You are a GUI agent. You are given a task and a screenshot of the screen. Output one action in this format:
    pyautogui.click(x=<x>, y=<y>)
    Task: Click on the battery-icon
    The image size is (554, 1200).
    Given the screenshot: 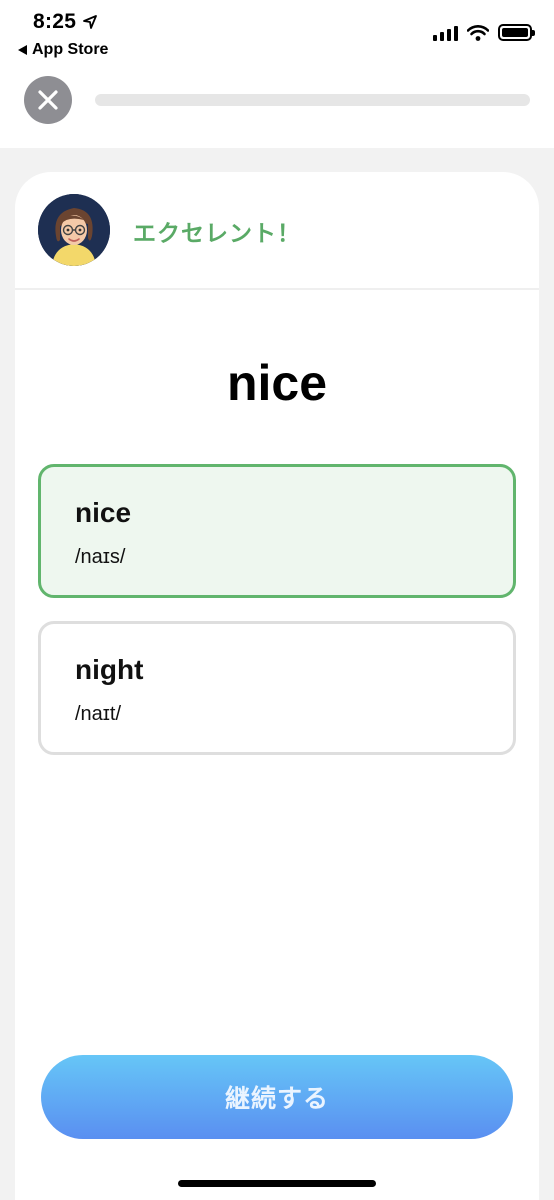 What is the action you would take?
    pyautogui.click(x=516, y=32)
    